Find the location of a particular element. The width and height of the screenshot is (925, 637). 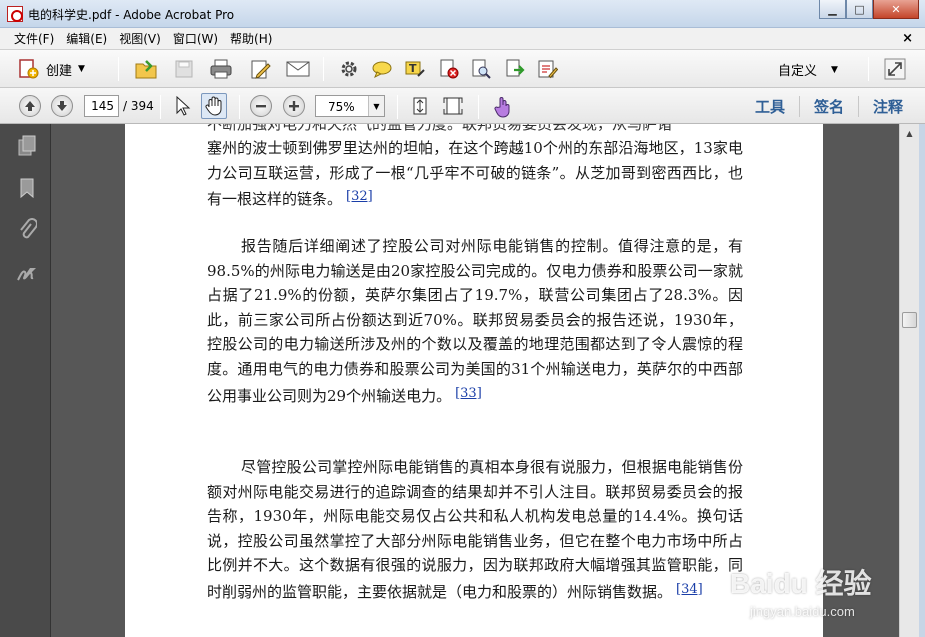

plus-icon is located at coordinates (294, 106).